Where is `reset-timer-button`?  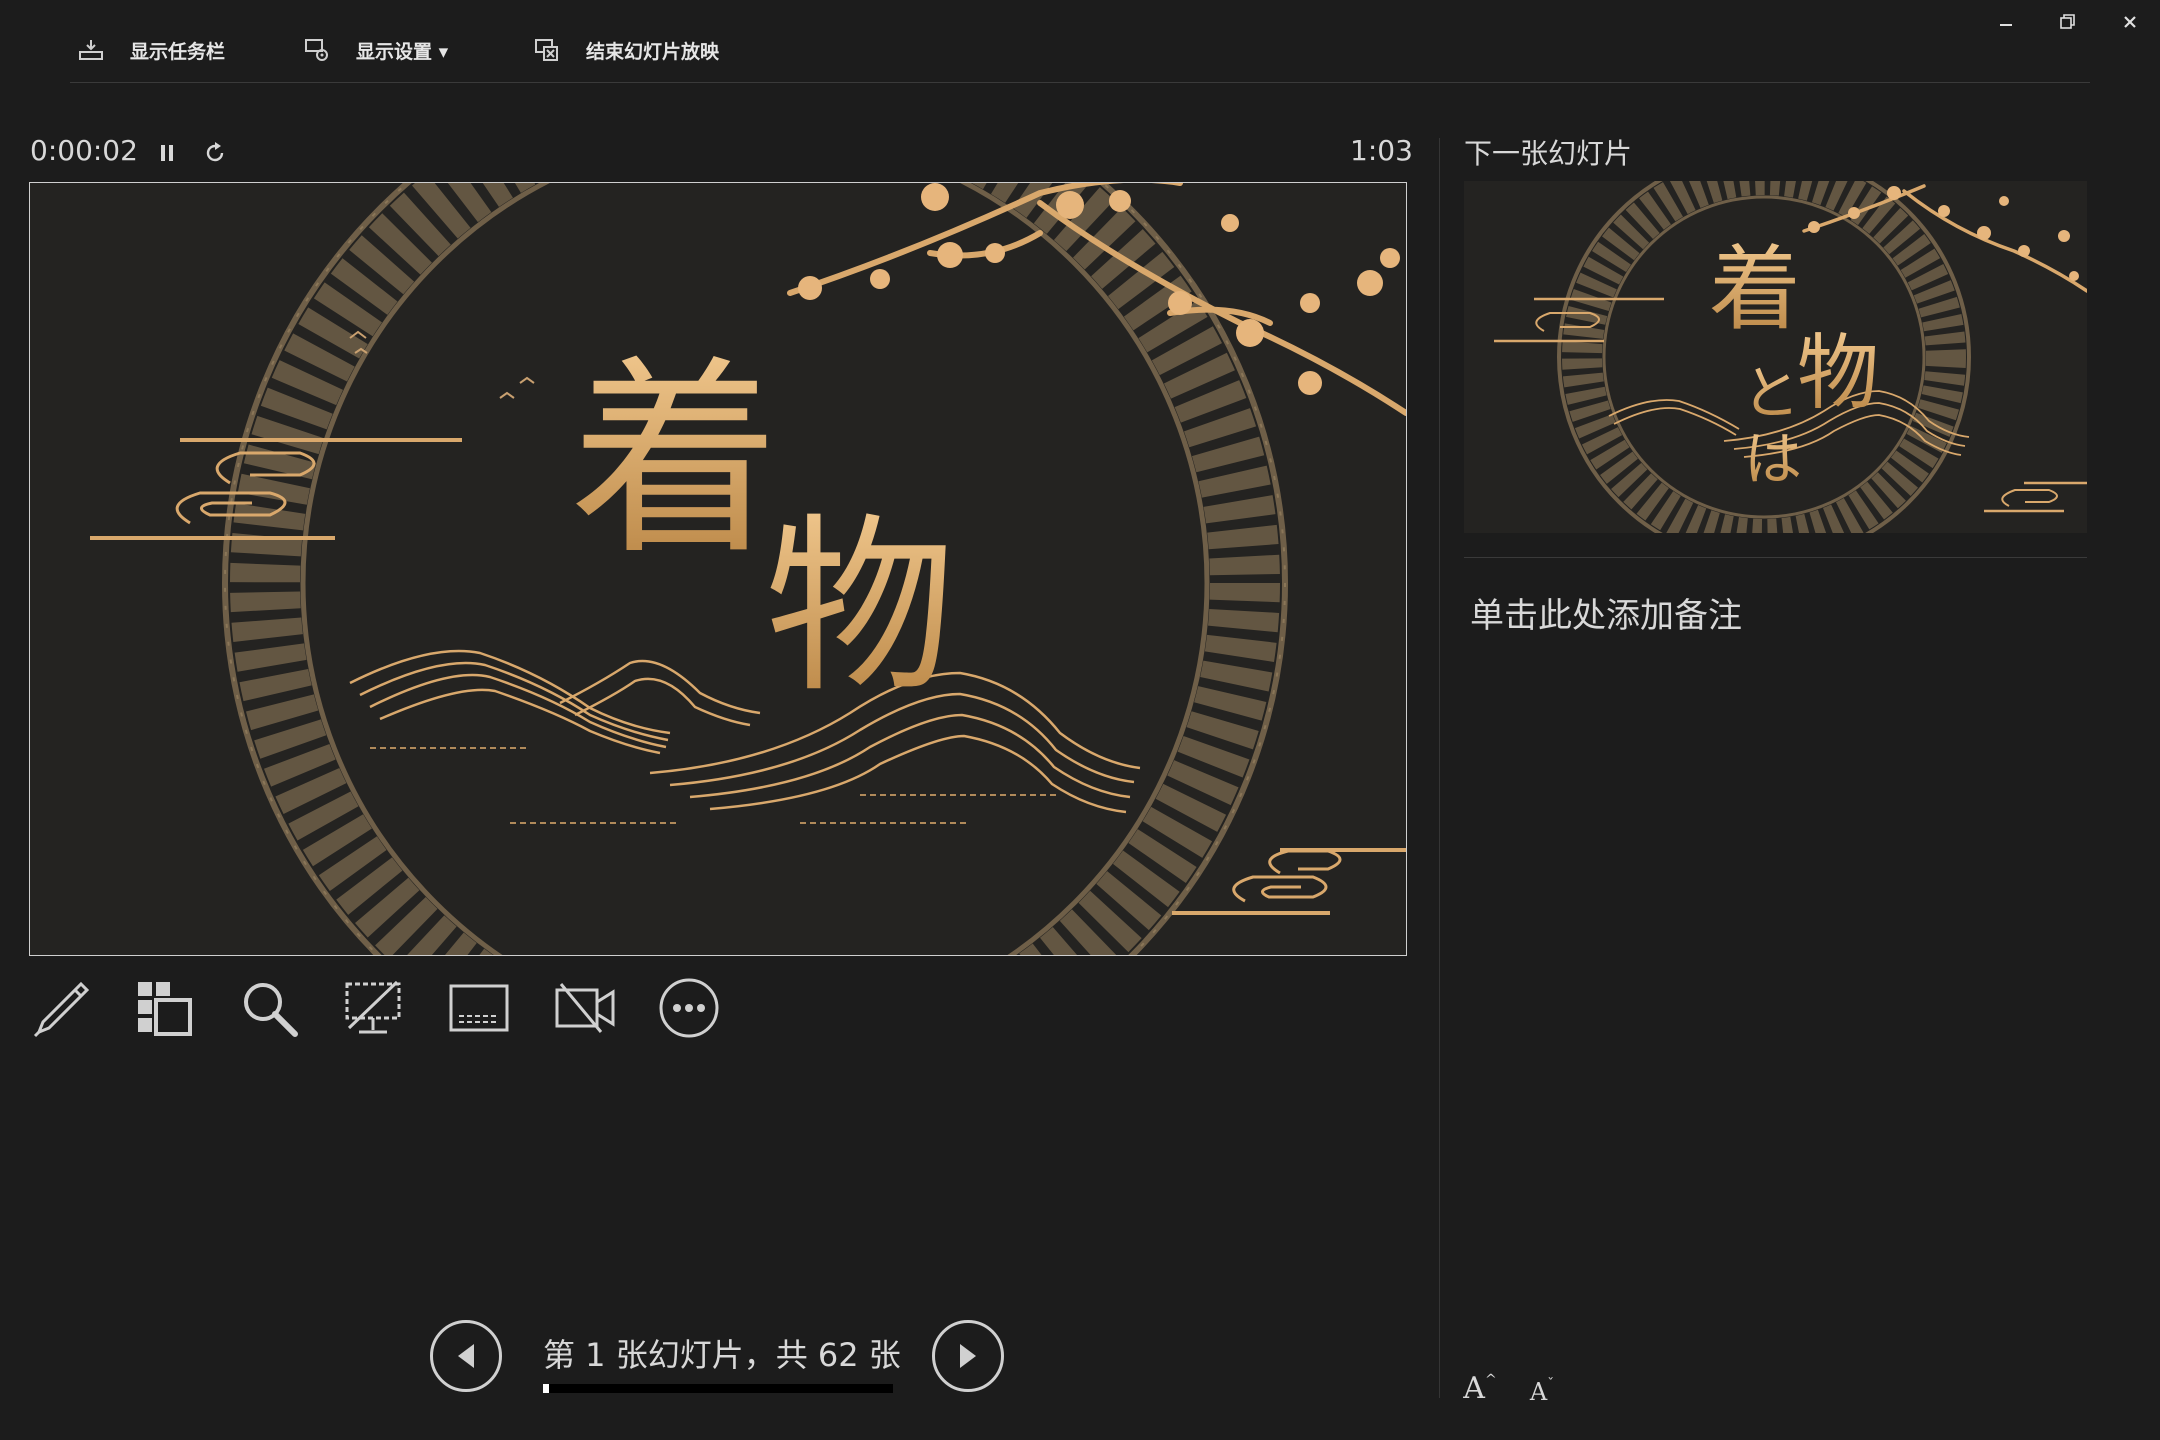 reset-timer-button is located at coordinates (215, 153).